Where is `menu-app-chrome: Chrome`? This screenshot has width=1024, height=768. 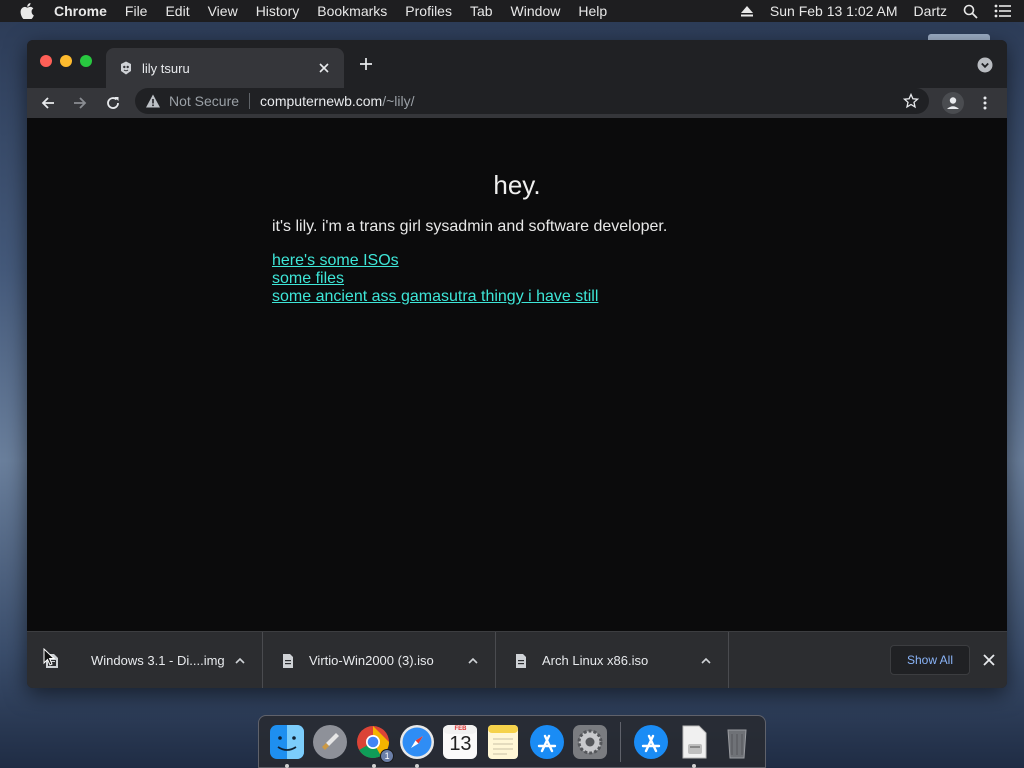
menu-app-chrome: Chrome is located at coordinates (80, 11).